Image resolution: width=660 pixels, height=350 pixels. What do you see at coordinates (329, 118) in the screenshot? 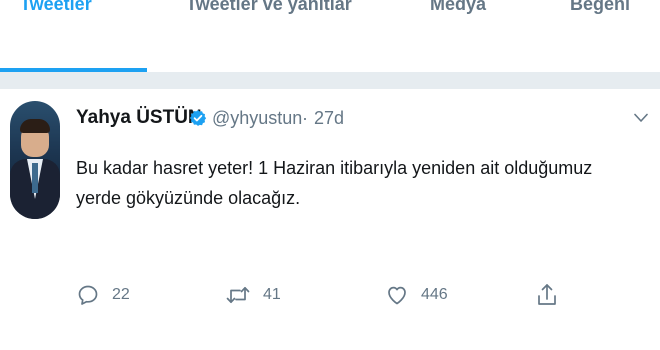
I see `tweet-timestamp: 27d` at bounding box center [329, 118].